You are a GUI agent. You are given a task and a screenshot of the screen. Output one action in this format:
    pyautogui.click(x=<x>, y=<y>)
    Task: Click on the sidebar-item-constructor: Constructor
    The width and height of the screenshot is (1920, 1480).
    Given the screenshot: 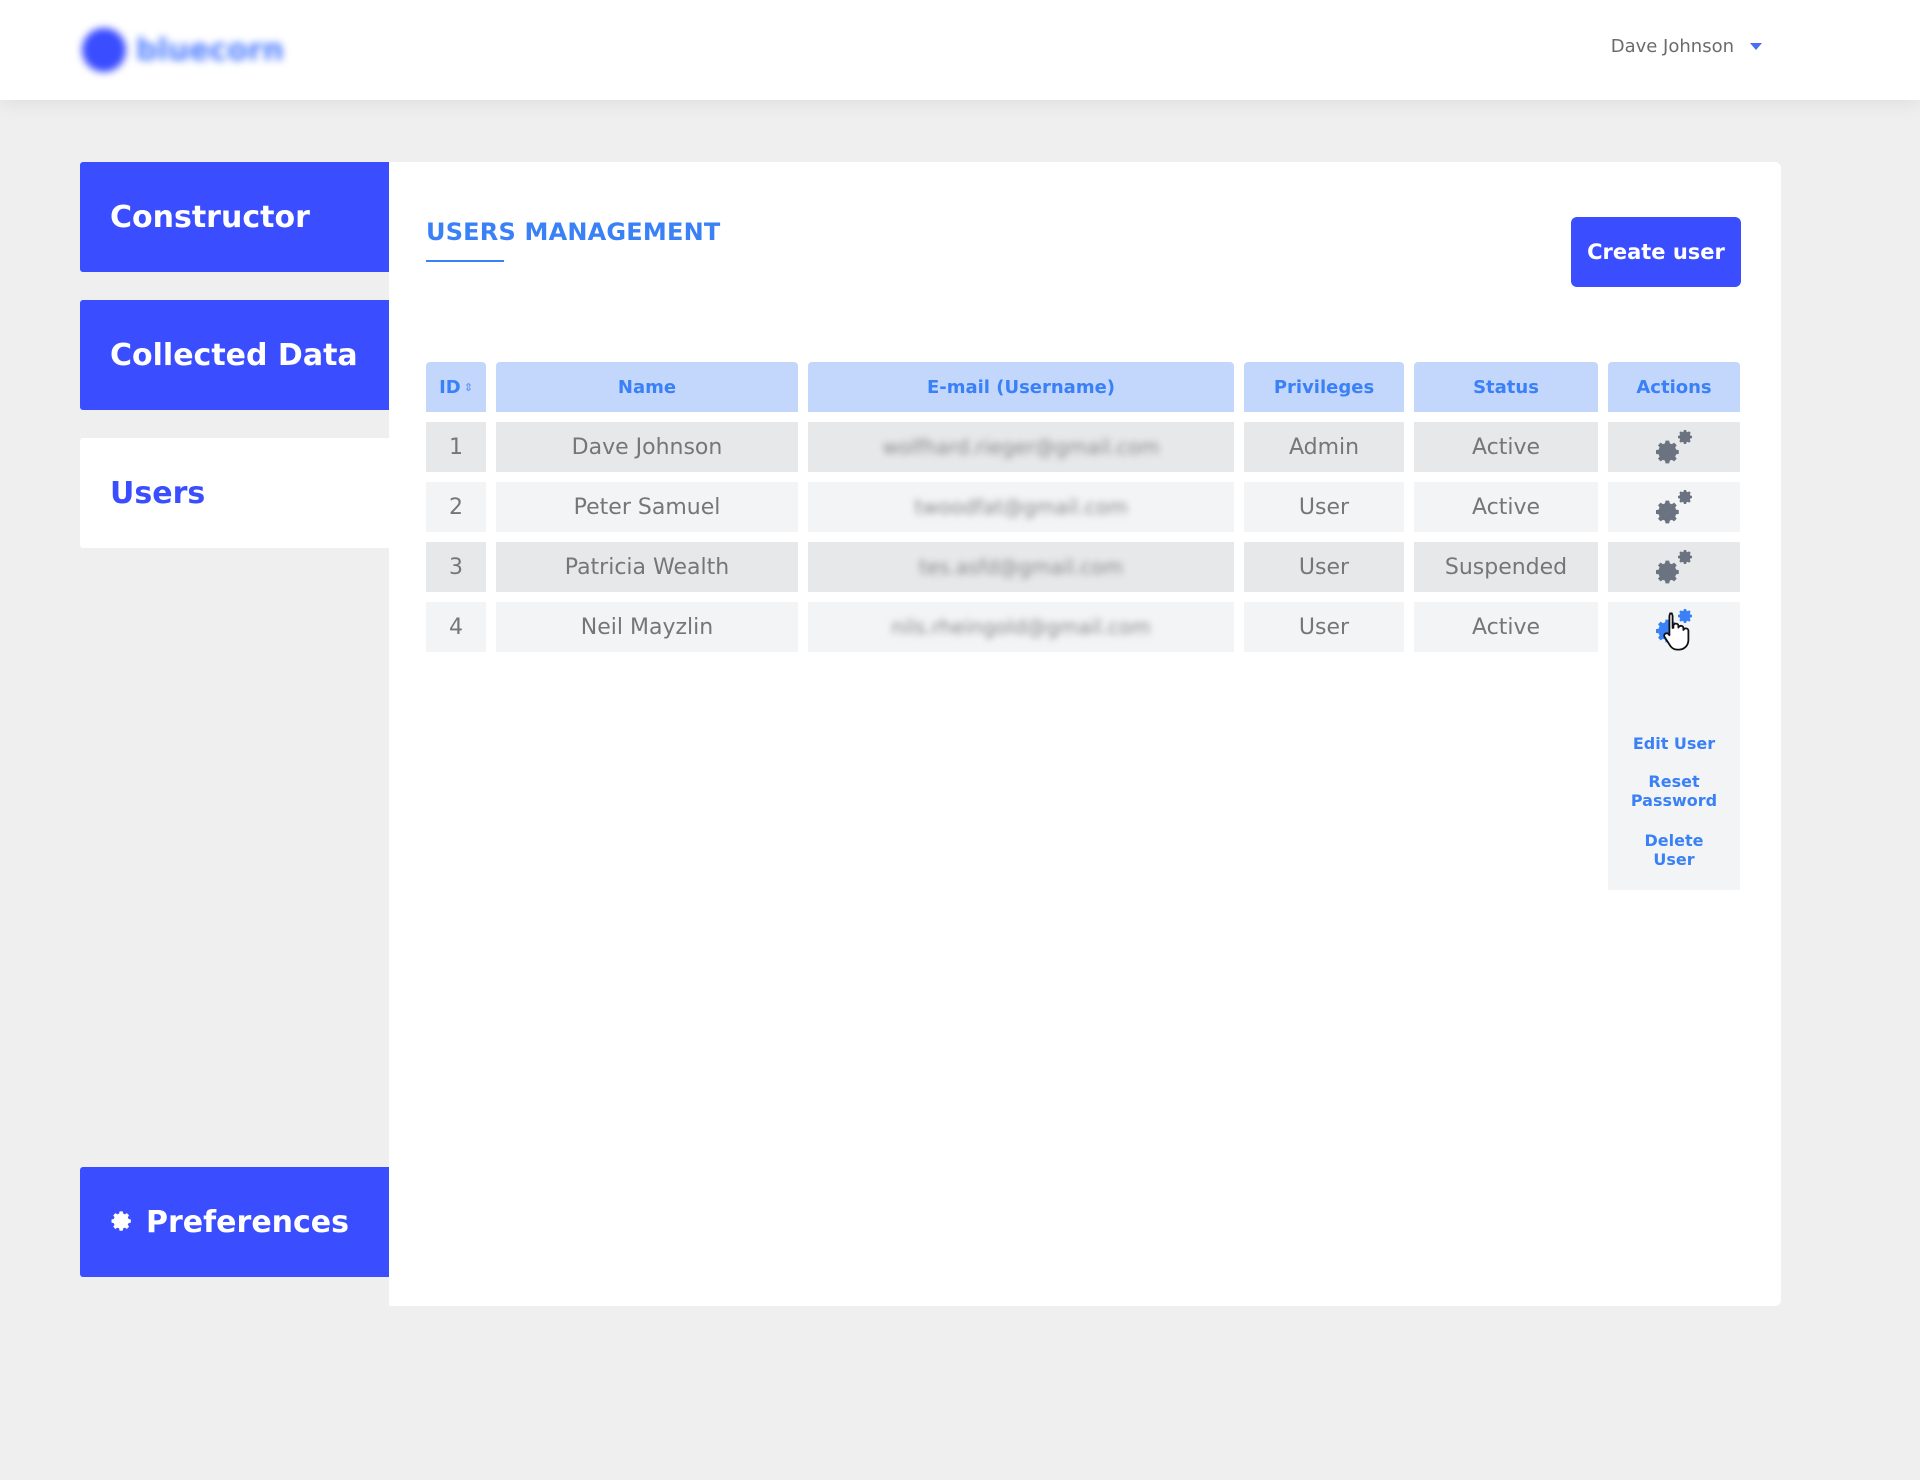 What is the action you would take?
    pyautogui.click(x=235, y=217)
    